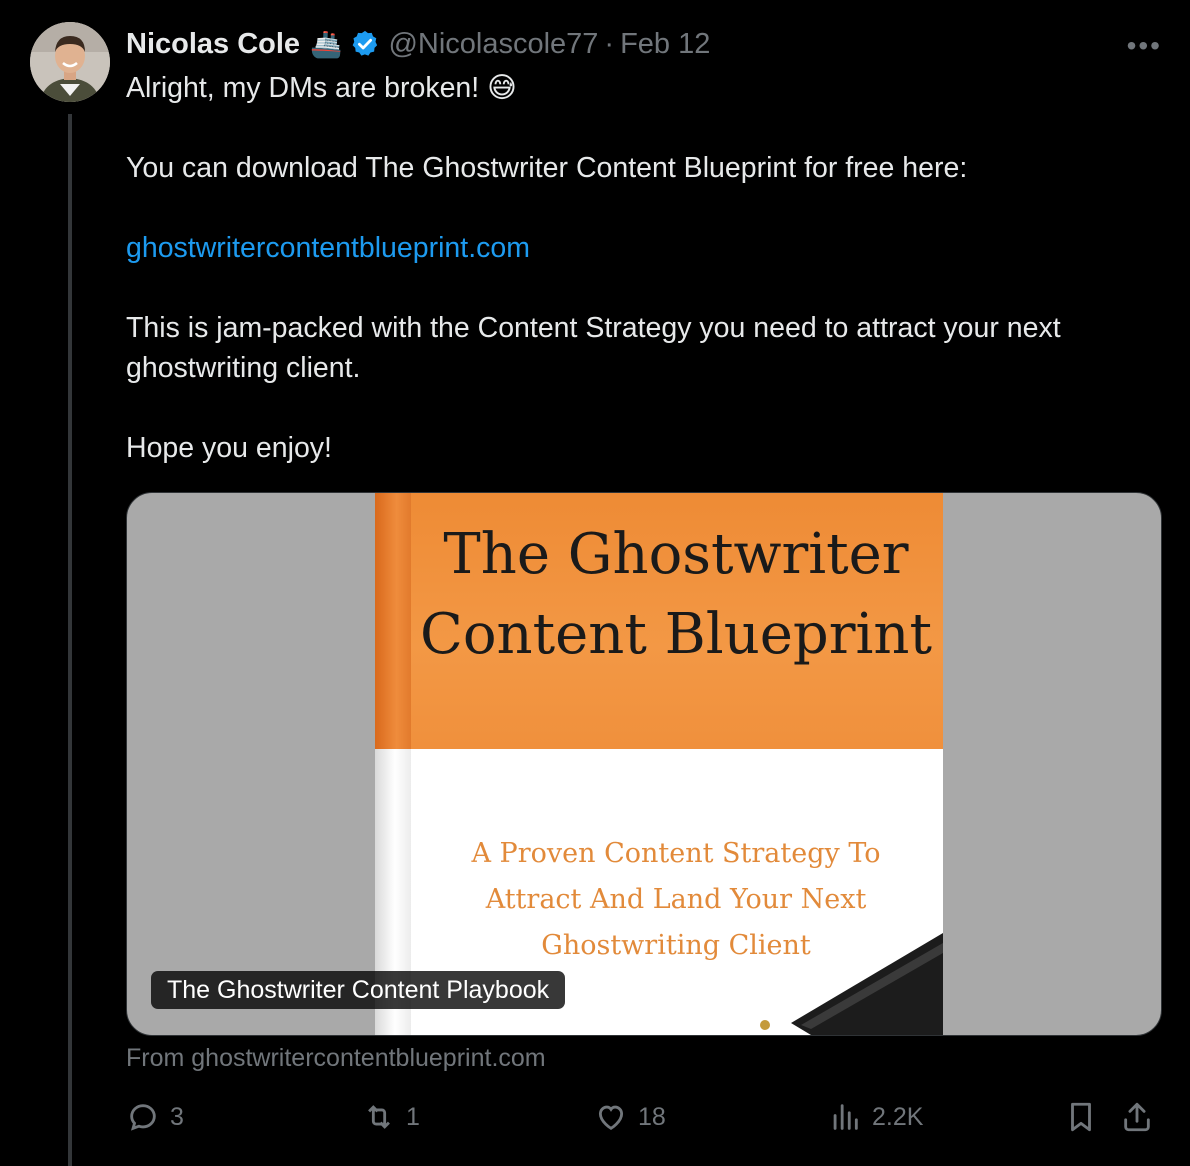  Describe the element at coordinates (611, 1117) in the screenshot. I see `heart-icon` at that location.